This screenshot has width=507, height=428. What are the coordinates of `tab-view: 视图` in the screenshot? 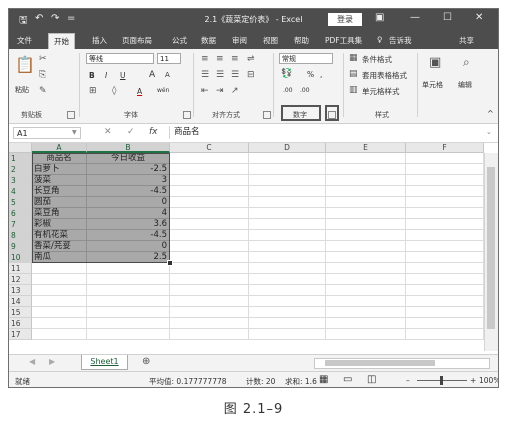 It's located at (270, 40).